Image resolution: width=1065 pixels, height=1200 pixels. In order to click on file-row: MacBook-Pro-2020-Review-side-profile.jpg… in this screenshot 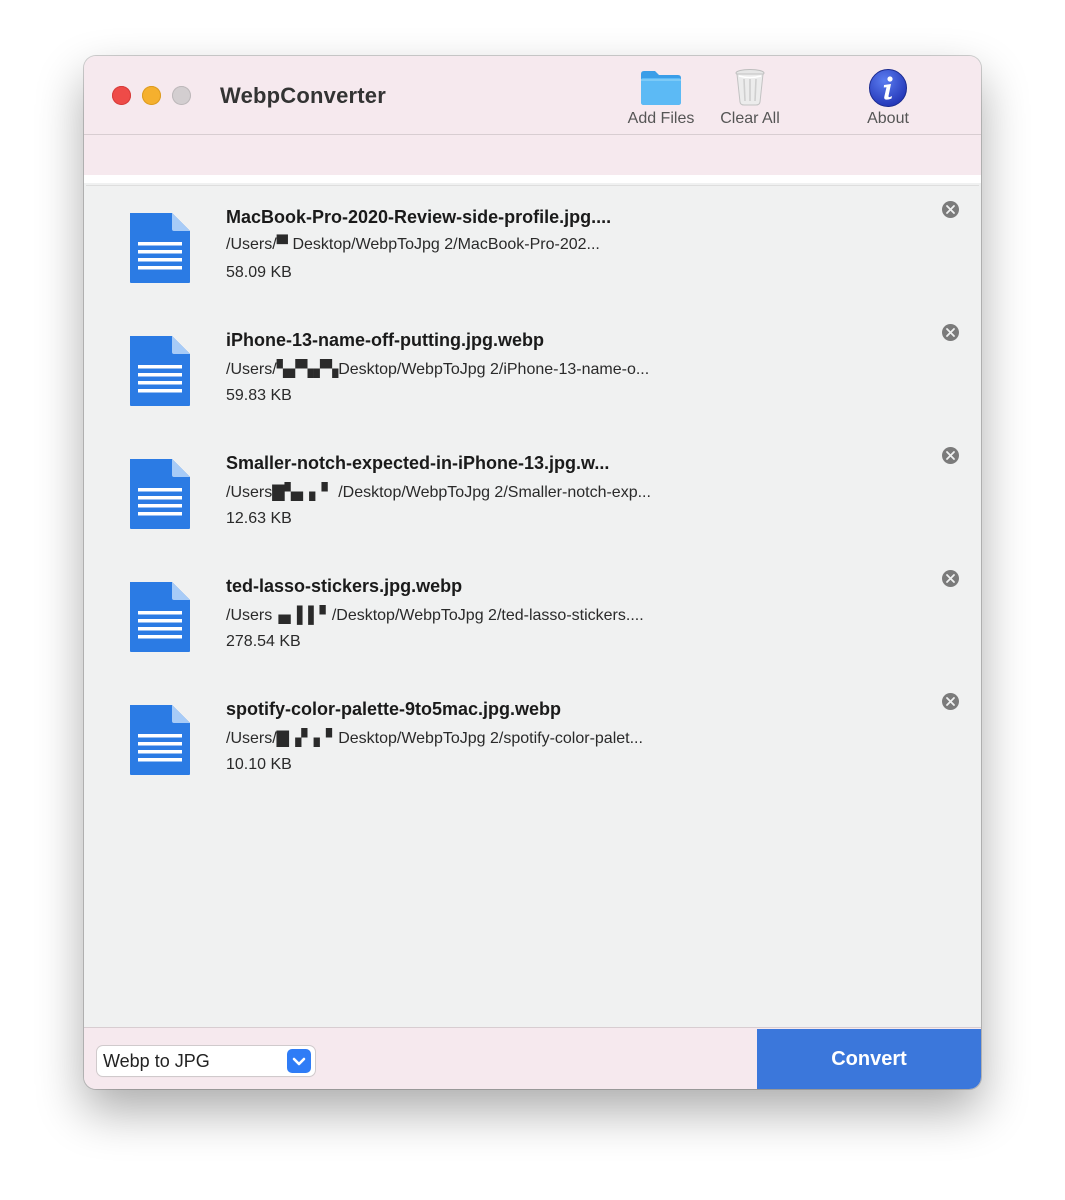, I will do `click(532, 247)`.